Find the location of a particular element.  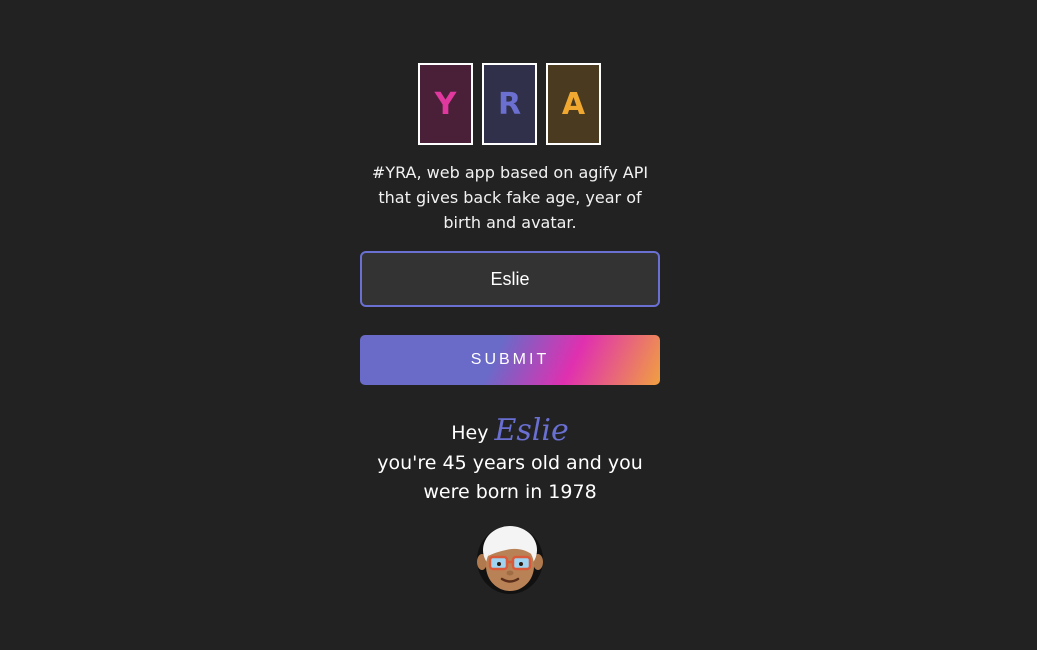

greeting-hey: Hey is located at coordinates (470, 433).